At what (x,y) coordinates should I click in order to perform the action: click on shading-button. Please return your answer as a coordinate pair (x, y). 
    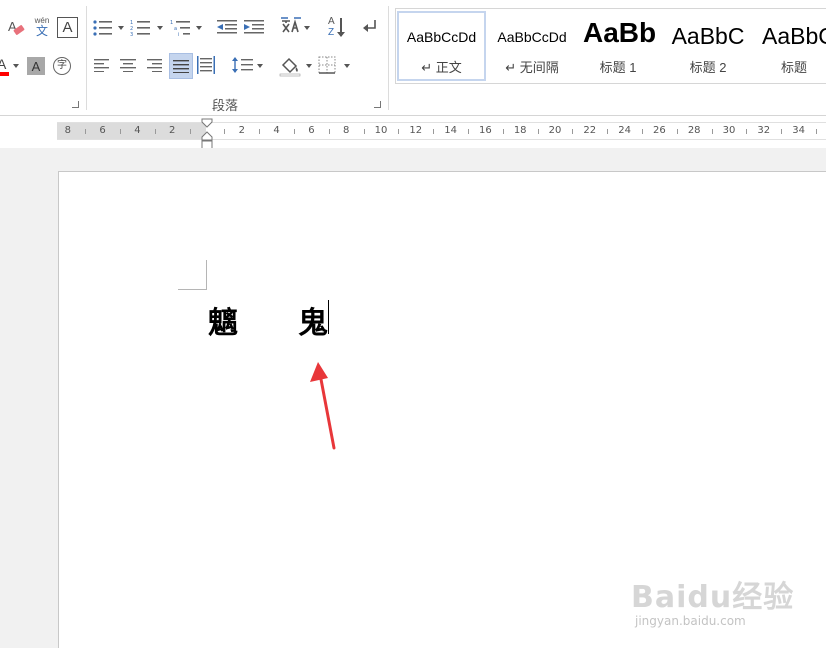
    Looking at the image, I should click on (296, 66).